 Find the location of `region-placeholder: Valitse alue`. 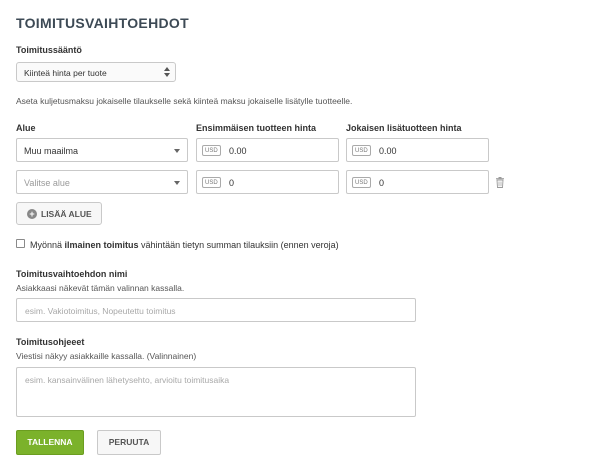

region-placeholder: Valitse alue is located at coordinates (47, 183).